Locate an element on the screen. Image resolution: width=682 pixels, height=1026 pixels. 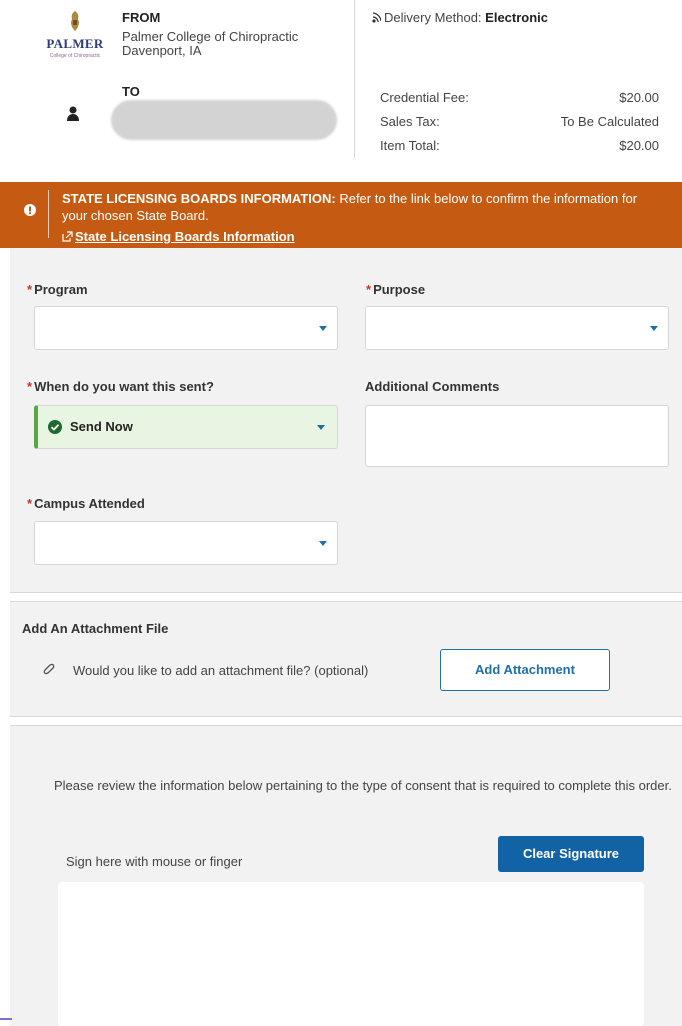
state-licensing-link: State Licensing Boards Information is located at coordinates (178, 236).